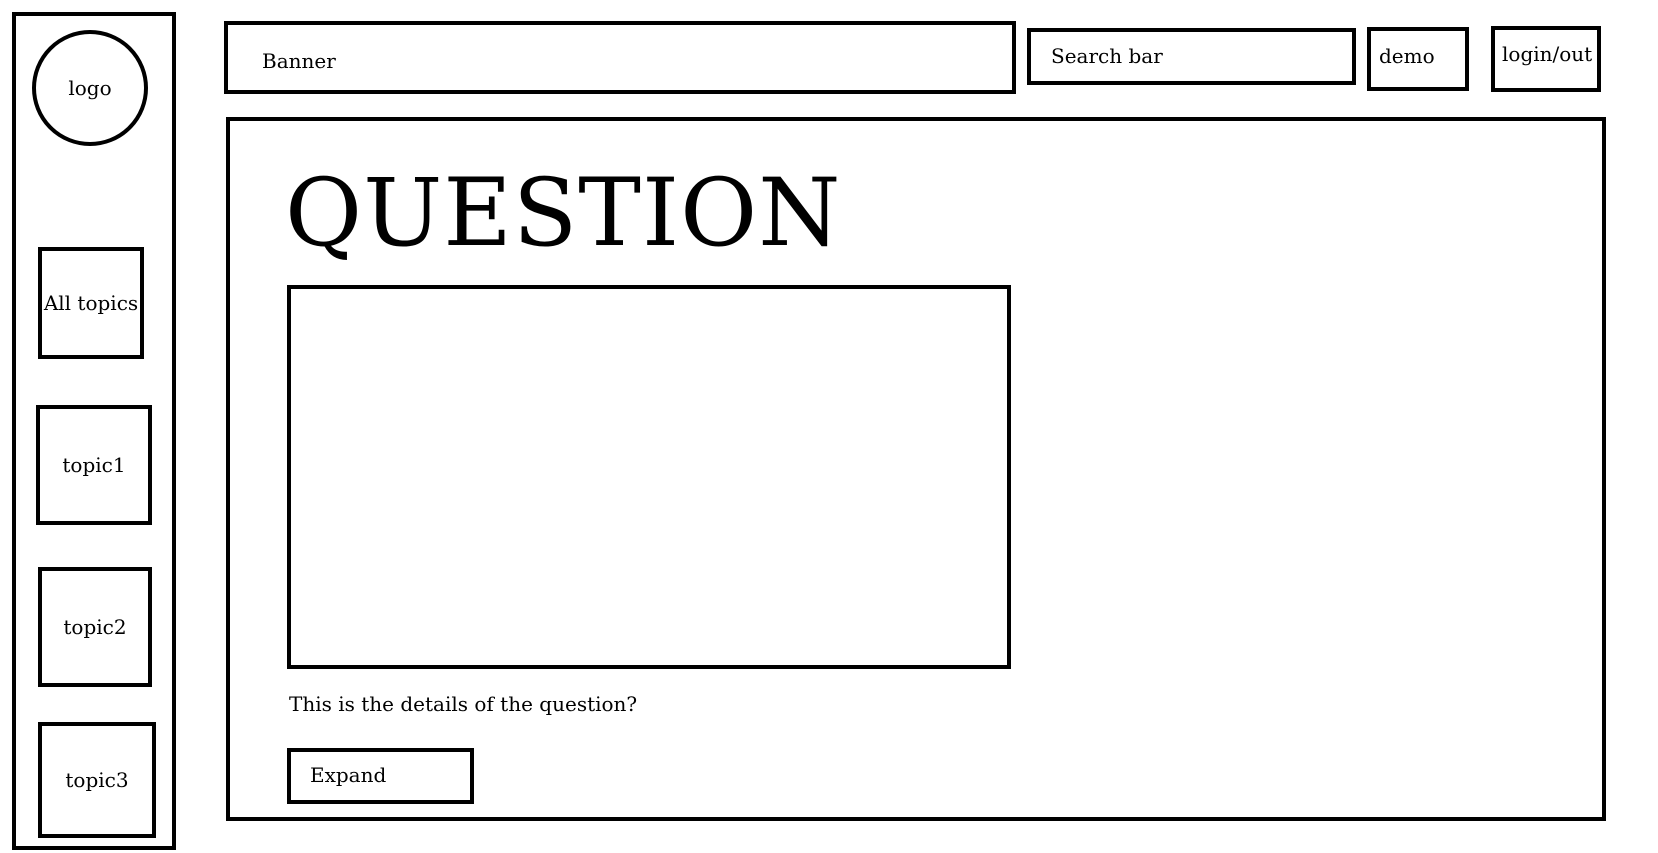  What do you see at coordinates (563, 213) in the screenshot?
I see `question-title: QUESTION` at bounding box center [563, 213].